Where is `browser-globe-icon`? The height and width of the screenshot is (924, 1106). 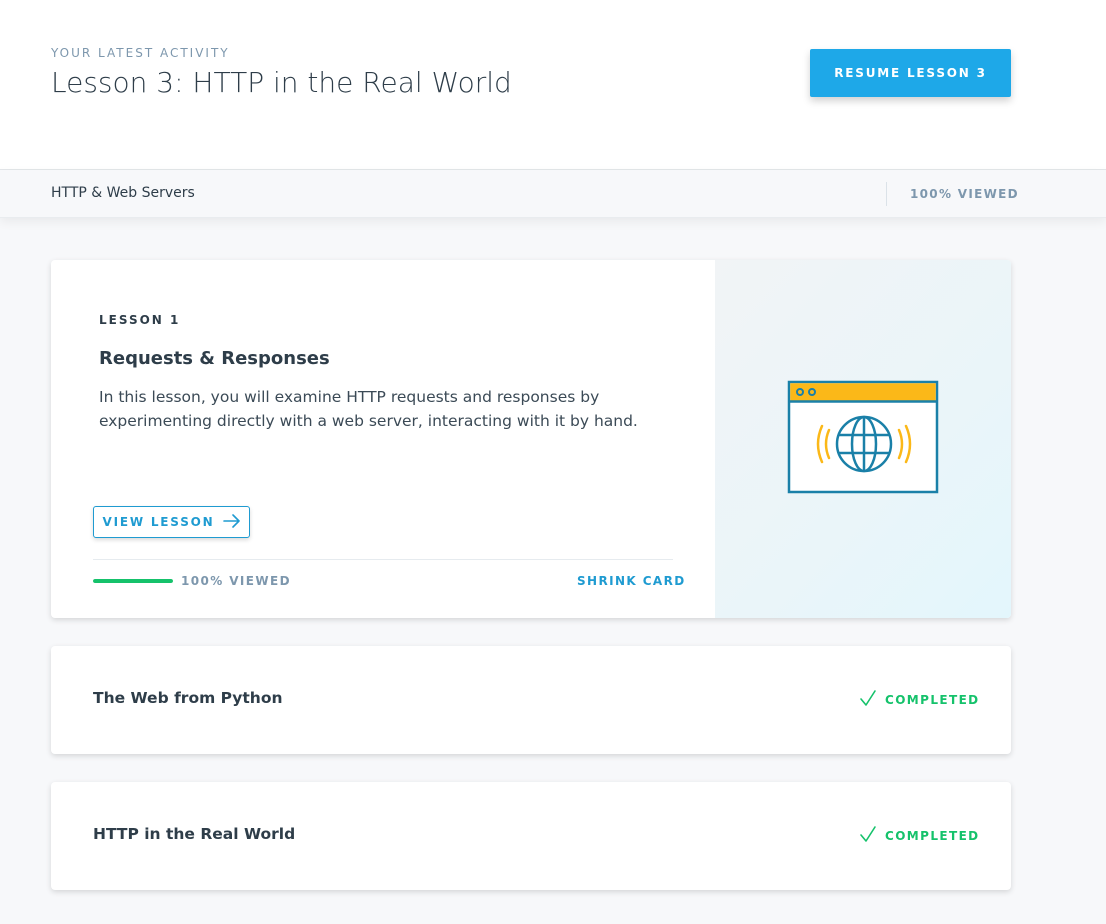 browser-globe-icon is located at coordinates (863, 437).